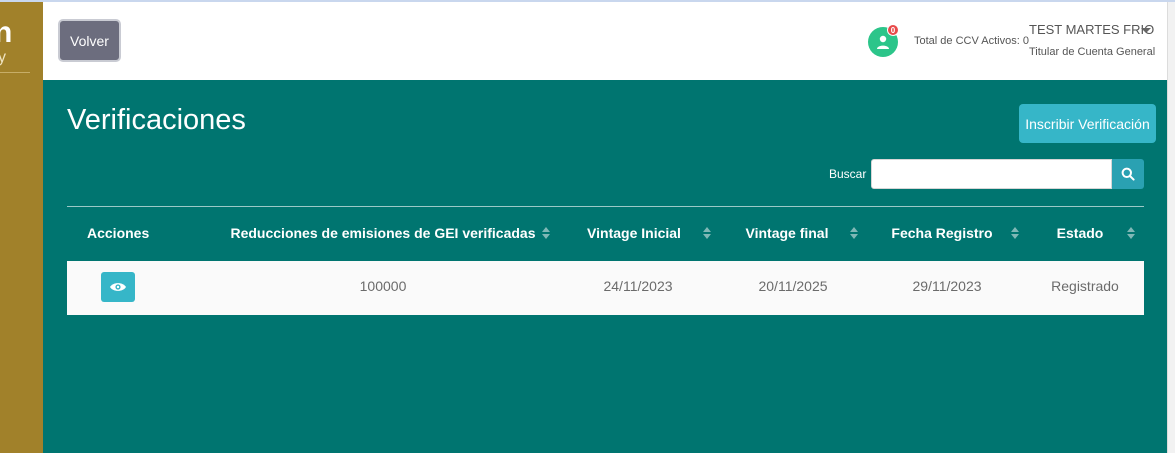 The width and height of the screenshot is (1175, 453). I want to click on cell-vintage-inicial: 24/11/2023, so click(638, 286).